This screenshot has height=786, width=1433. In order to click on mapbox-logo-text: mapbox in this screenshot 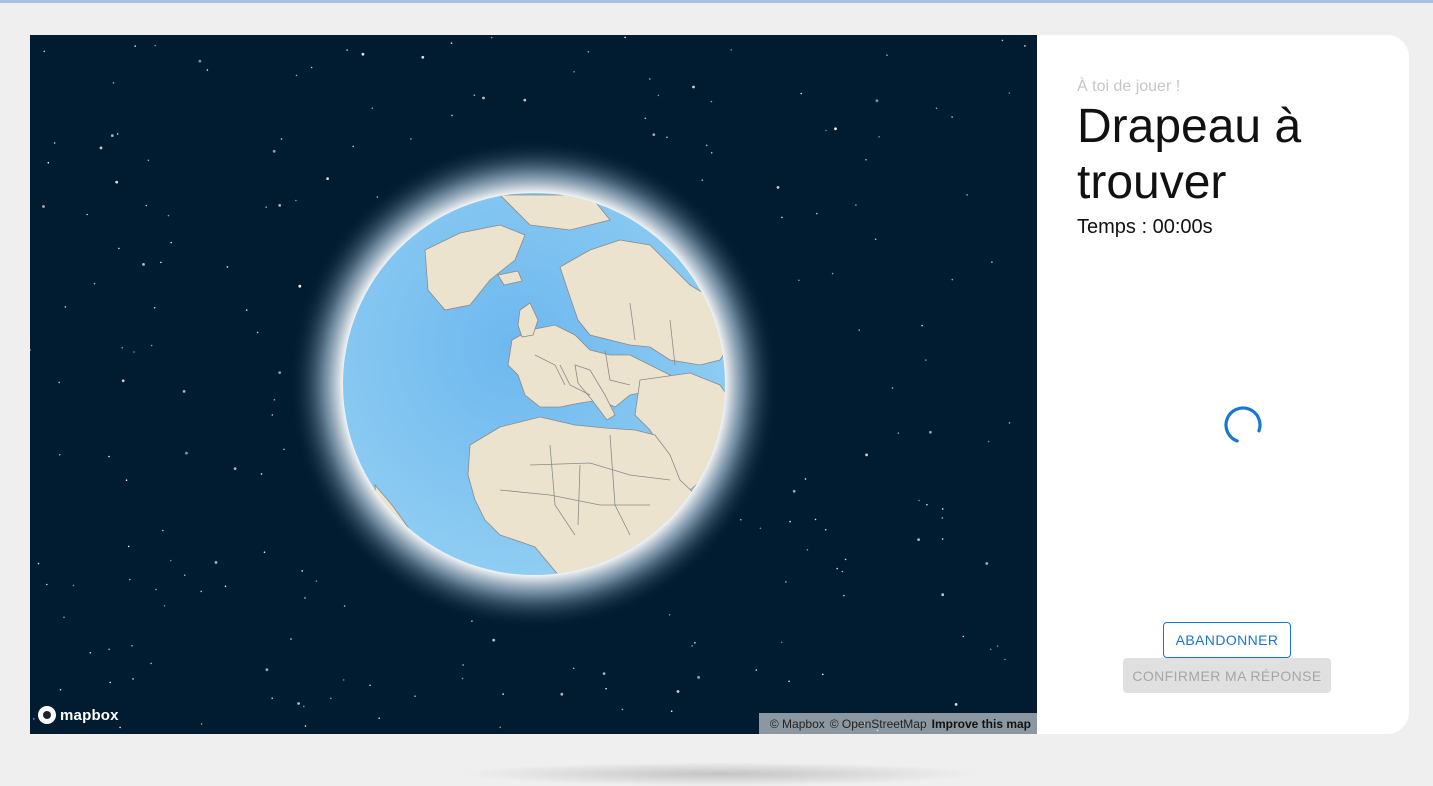, I will do `click(89, 715)`.